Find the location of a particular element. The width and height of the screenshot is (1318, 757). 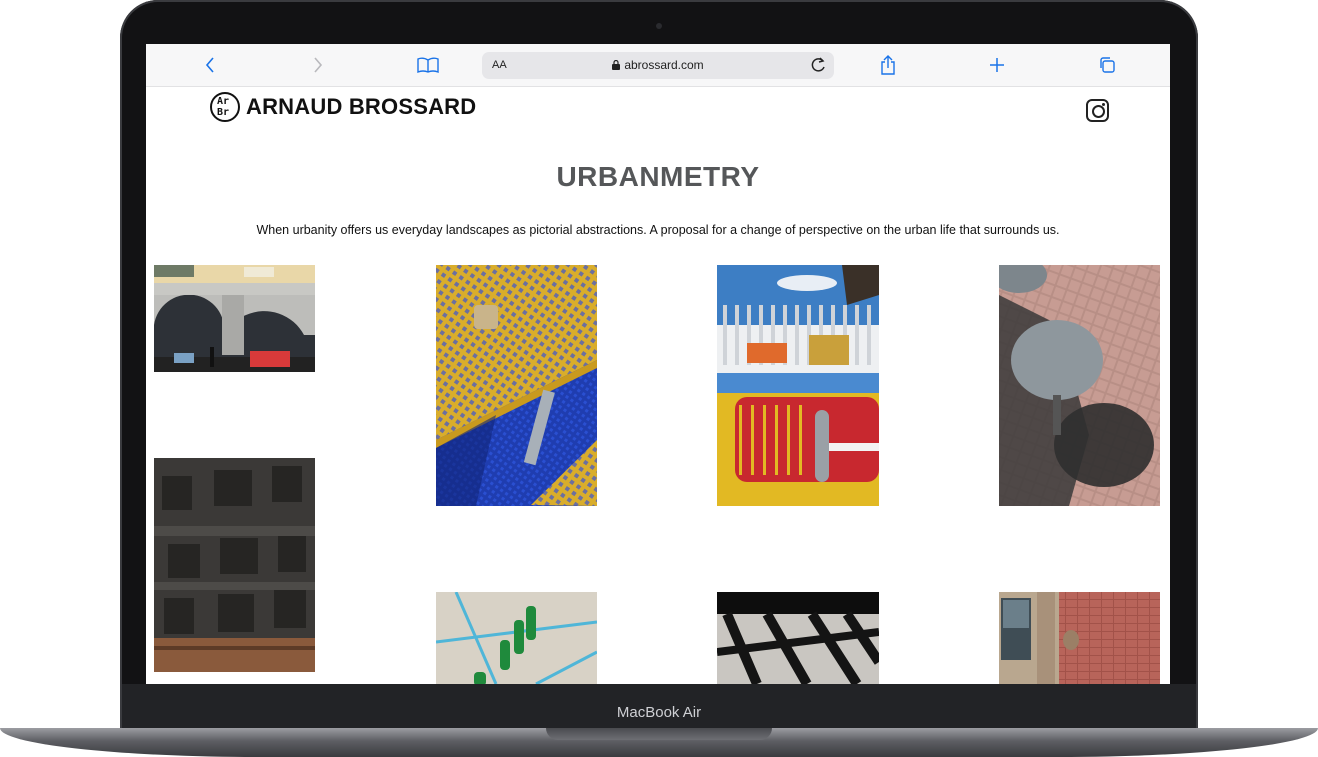

tabs-icon is located at coordinates (1107, 65).